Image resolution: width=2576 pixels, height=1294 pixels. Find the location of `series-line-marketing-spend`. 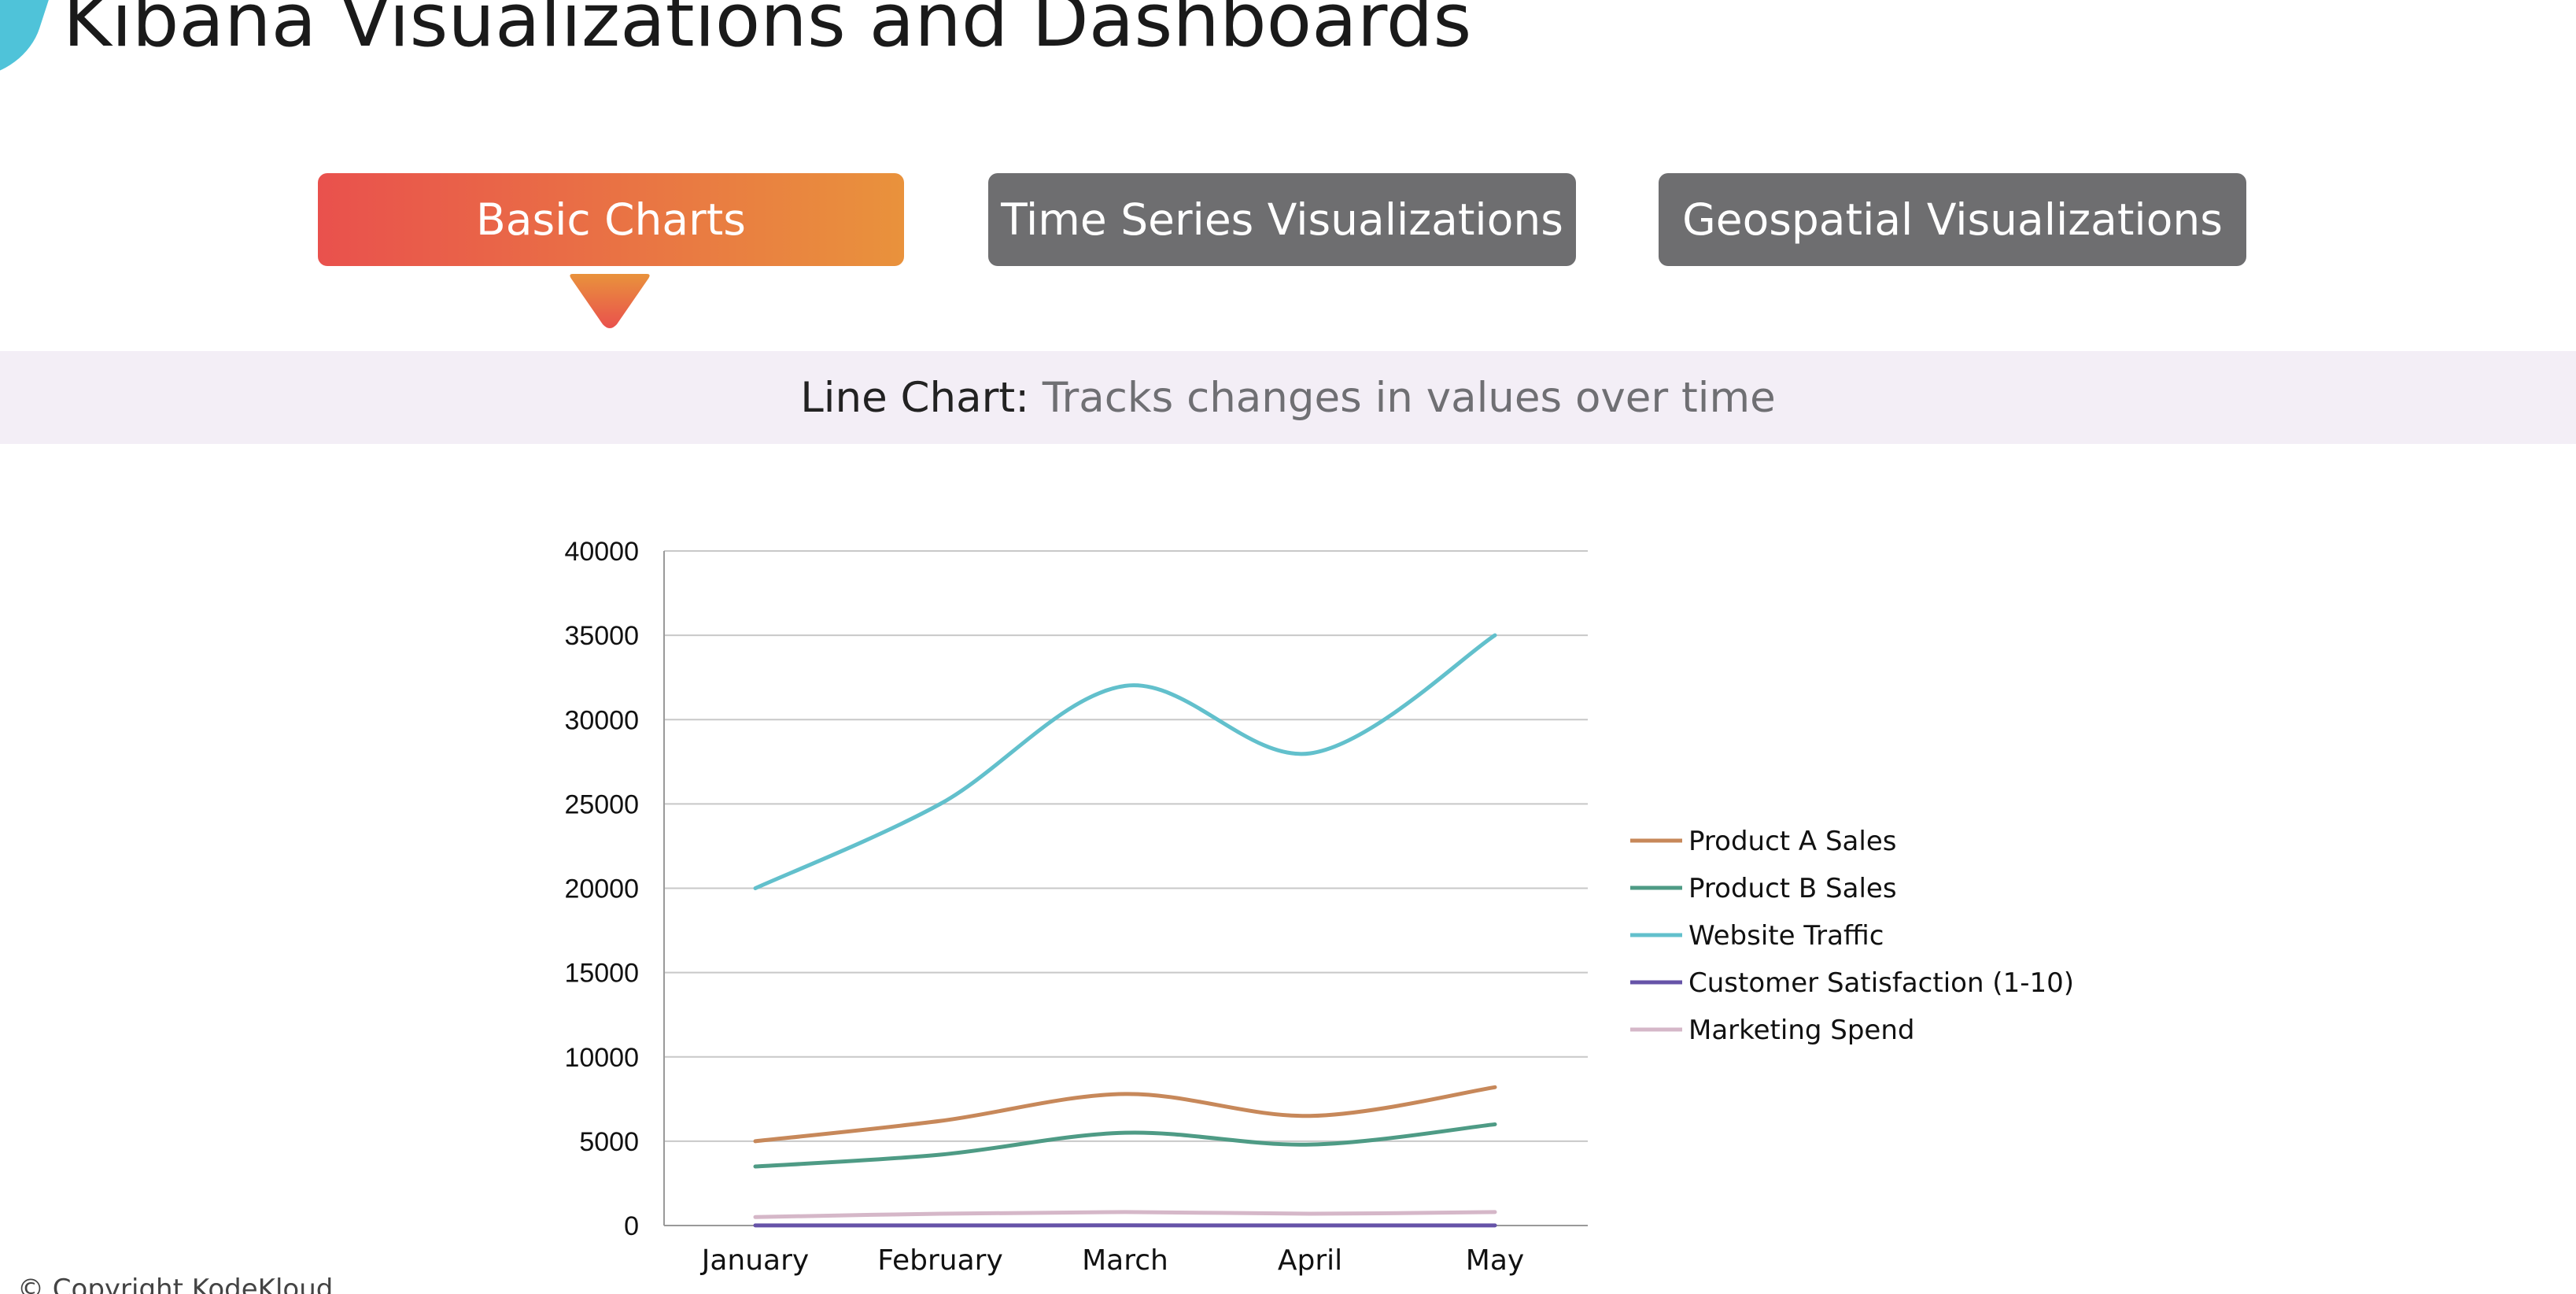

series-line-marketing-spend is located at coordinates (1125, 1214).